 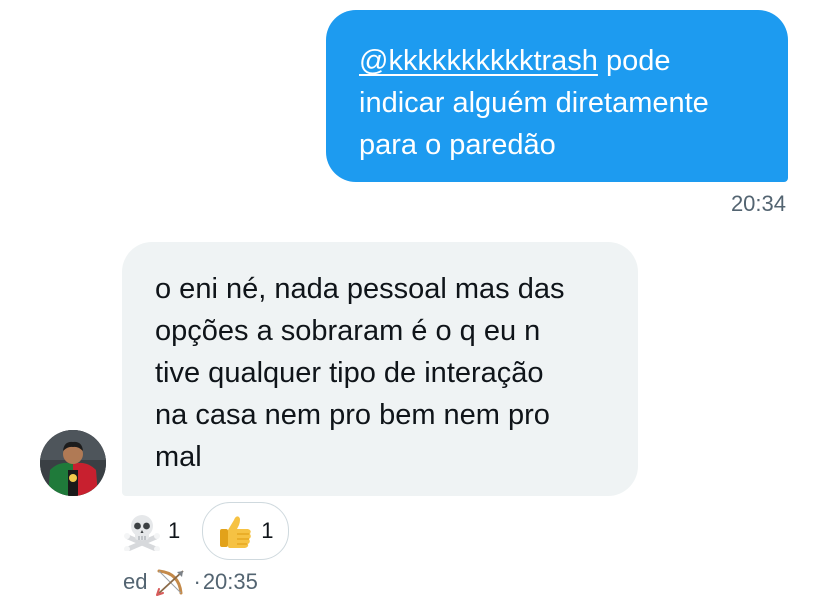 I want to click on outgoing-message-timestamp: 20:34, so click(x=758, y=203).